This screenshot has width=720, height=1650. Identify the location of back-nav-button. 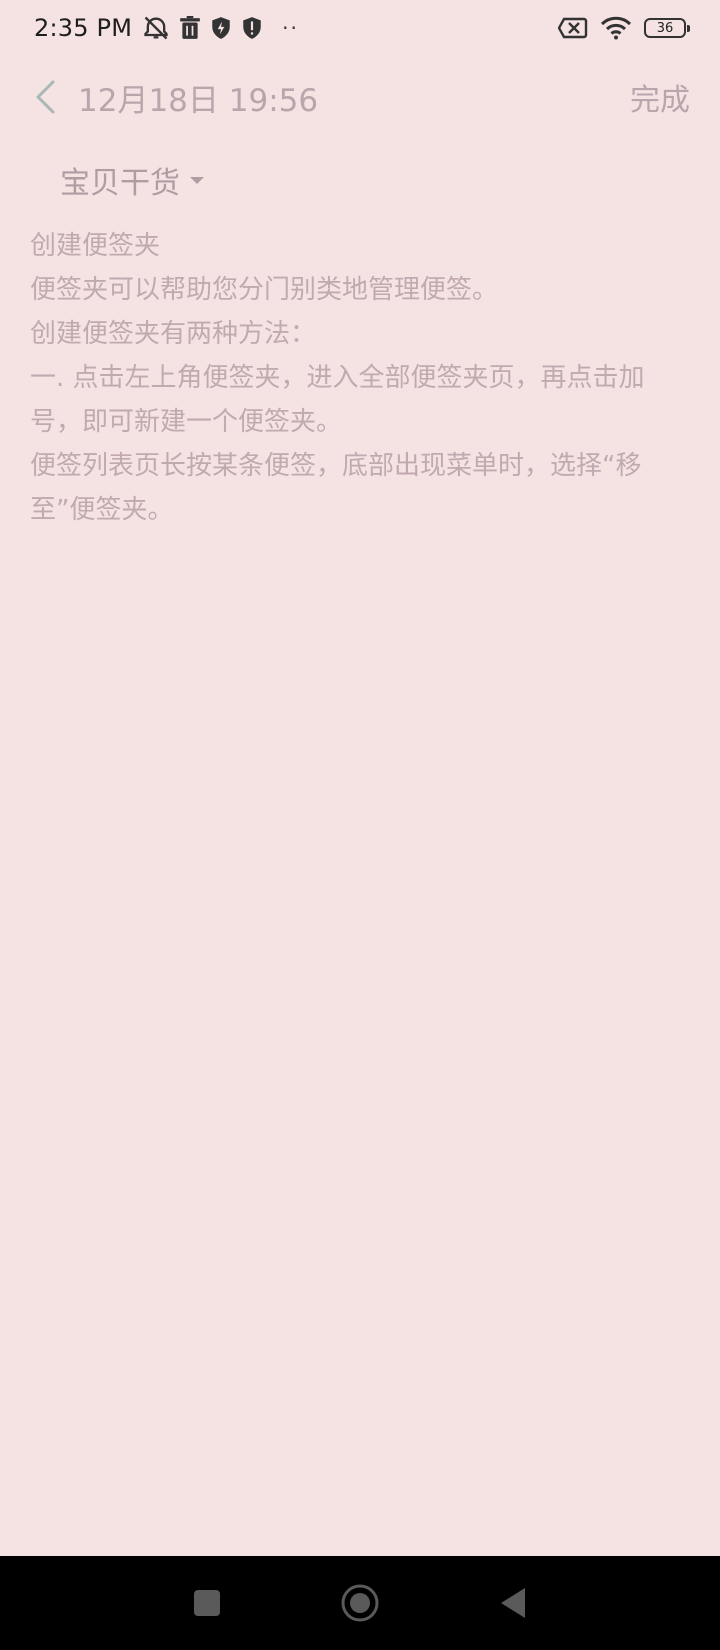
(513, 1603).